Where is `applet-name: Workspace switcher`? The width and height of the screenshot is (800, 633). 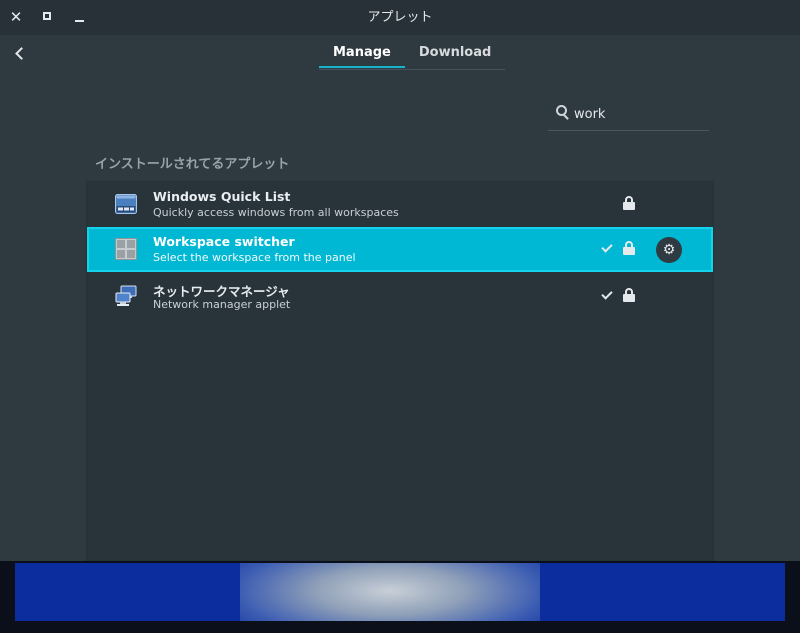
applet-name: Workspace switcher is located at coordinates (224, 241).